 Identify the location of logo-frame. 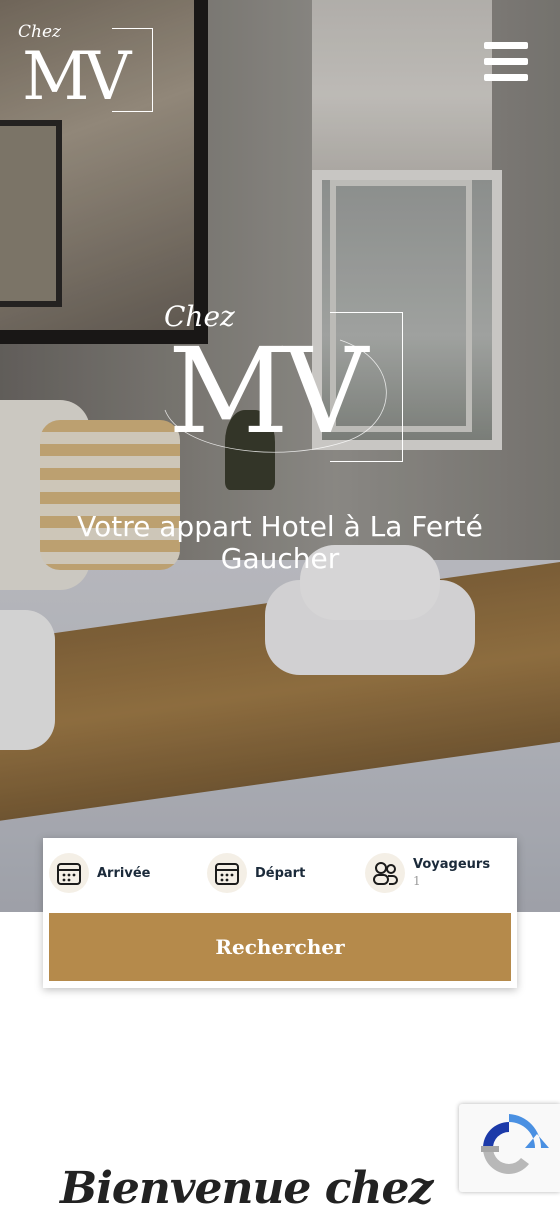
(132, 70).